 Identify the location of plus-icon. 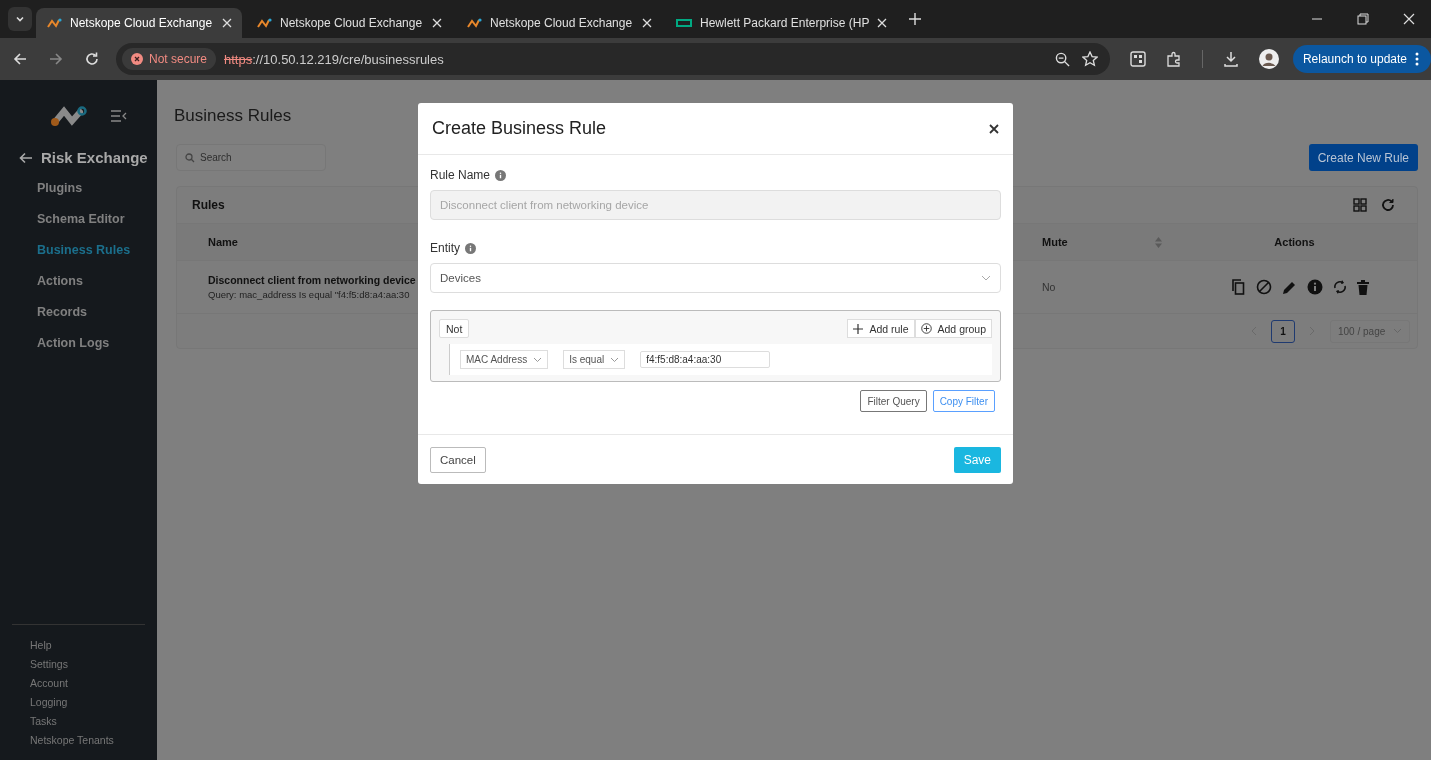
(858, 328).